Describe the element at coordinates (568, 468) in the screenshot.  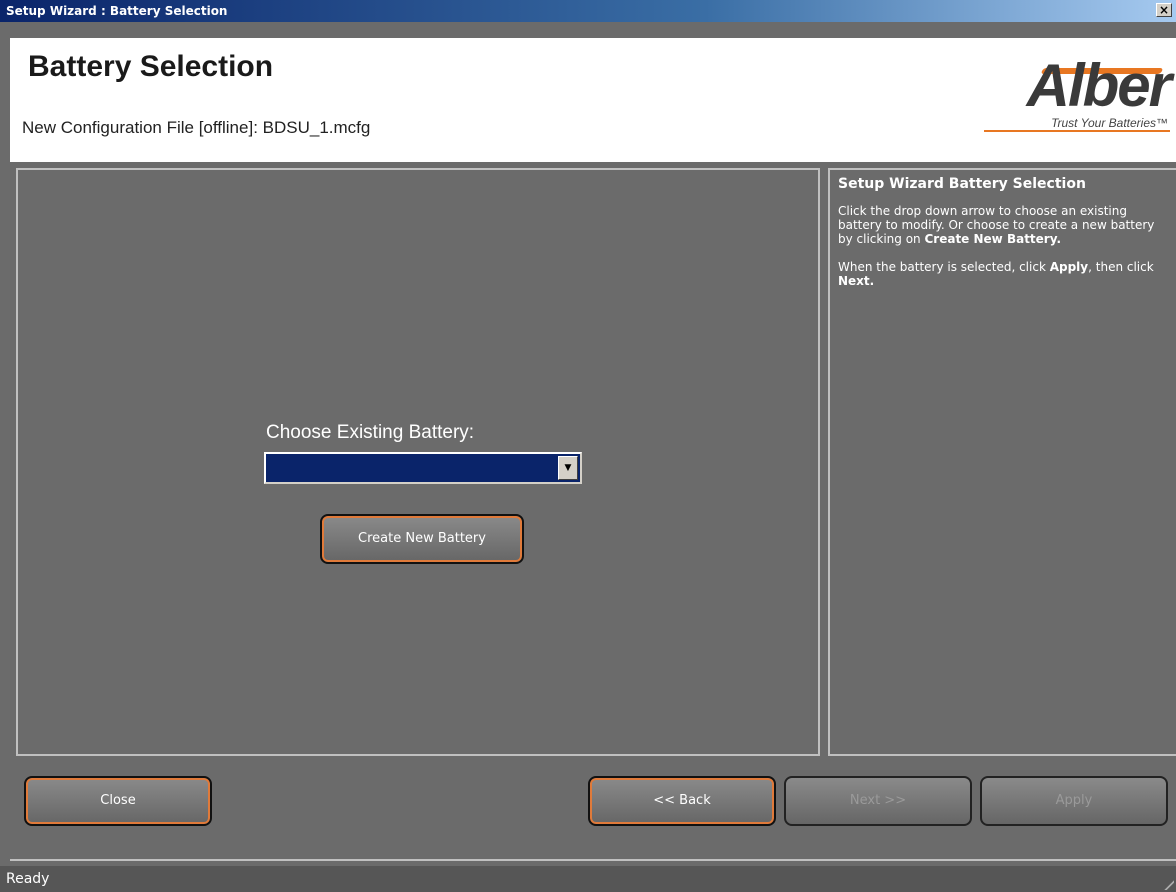
I see `dropdown-arrow-icon: ▼` at that location.